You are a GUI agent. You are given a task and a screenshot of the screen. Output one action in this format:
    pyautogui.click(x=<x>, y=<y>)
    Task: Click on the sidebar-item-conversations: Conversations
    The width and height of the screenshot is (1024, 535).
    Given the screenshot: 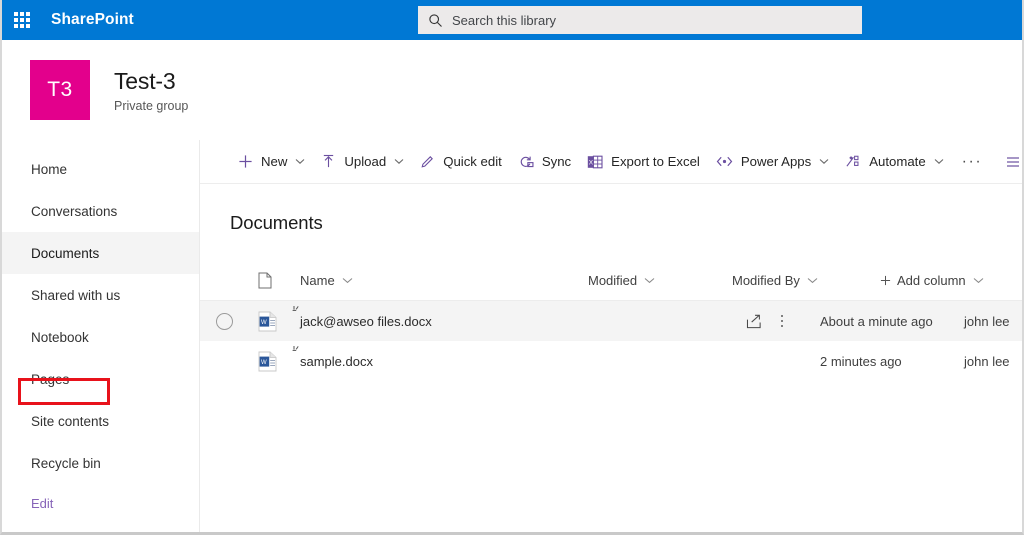 What is the action you would take?
    pyautogui.click(x=100, y=211)
    